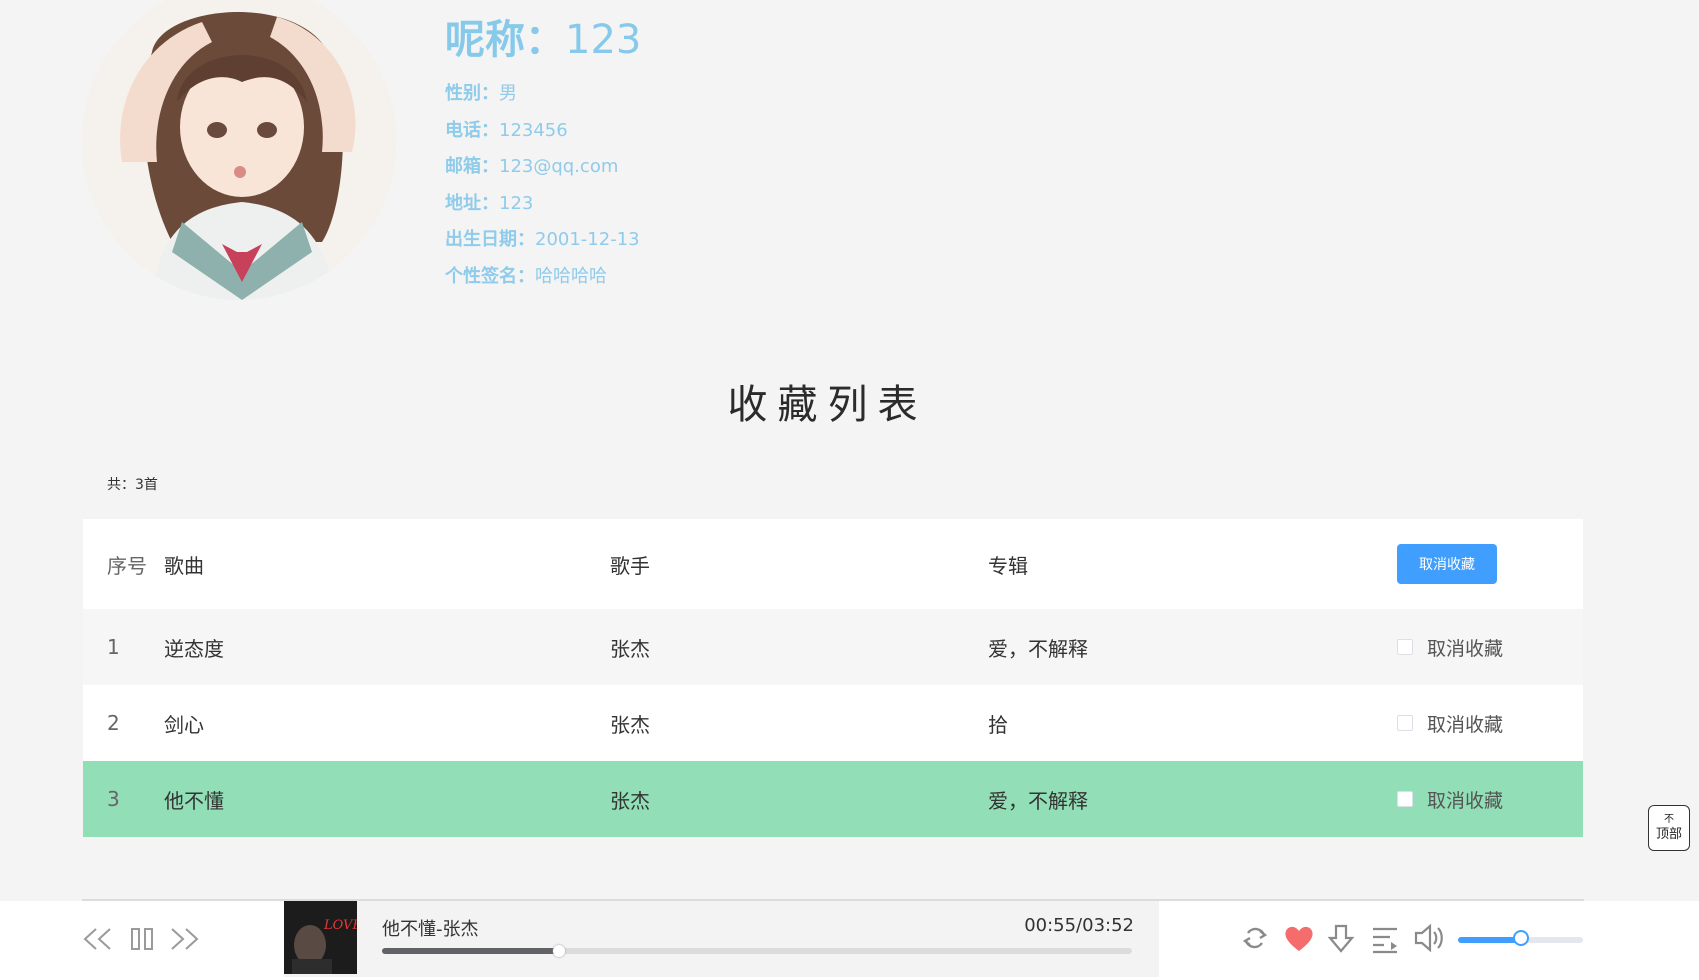  Describe the element at coordinates (757, 951) in the screenshot. I see `progress-bar` at that location.